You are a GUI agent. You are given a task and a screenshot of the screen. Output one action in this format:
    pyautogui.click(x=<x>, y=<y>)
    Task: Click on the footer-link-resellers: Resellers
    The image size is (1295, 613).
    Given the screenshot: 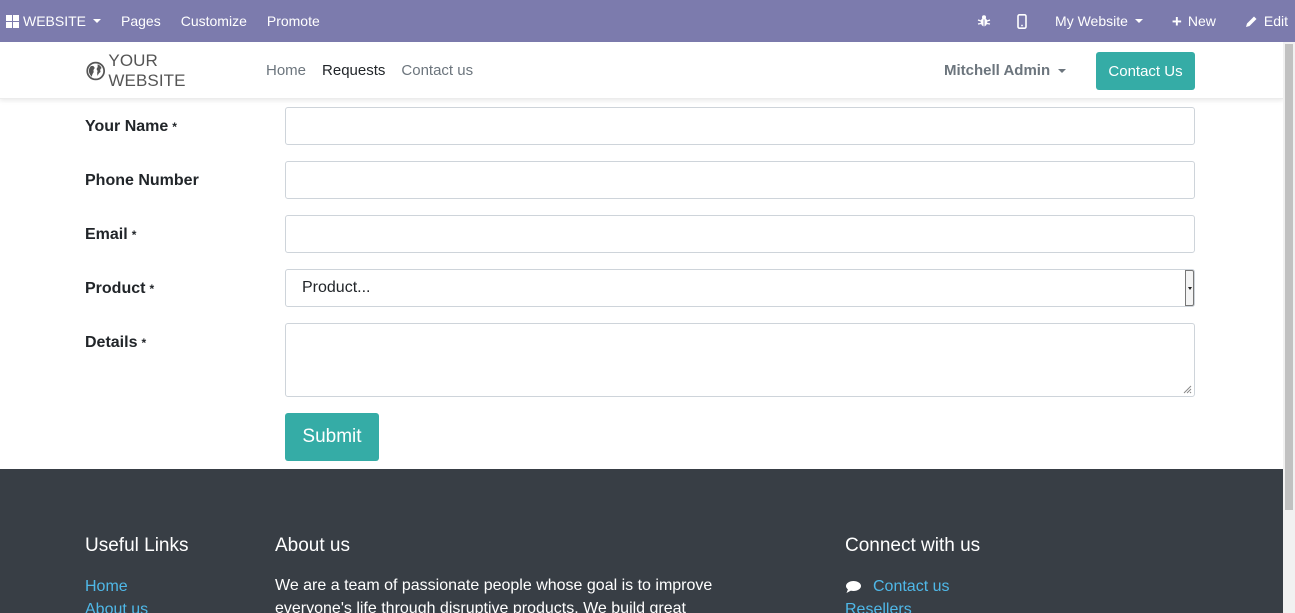 What is the action you would take?
    pyautogui.click(x=897, y=605)
    